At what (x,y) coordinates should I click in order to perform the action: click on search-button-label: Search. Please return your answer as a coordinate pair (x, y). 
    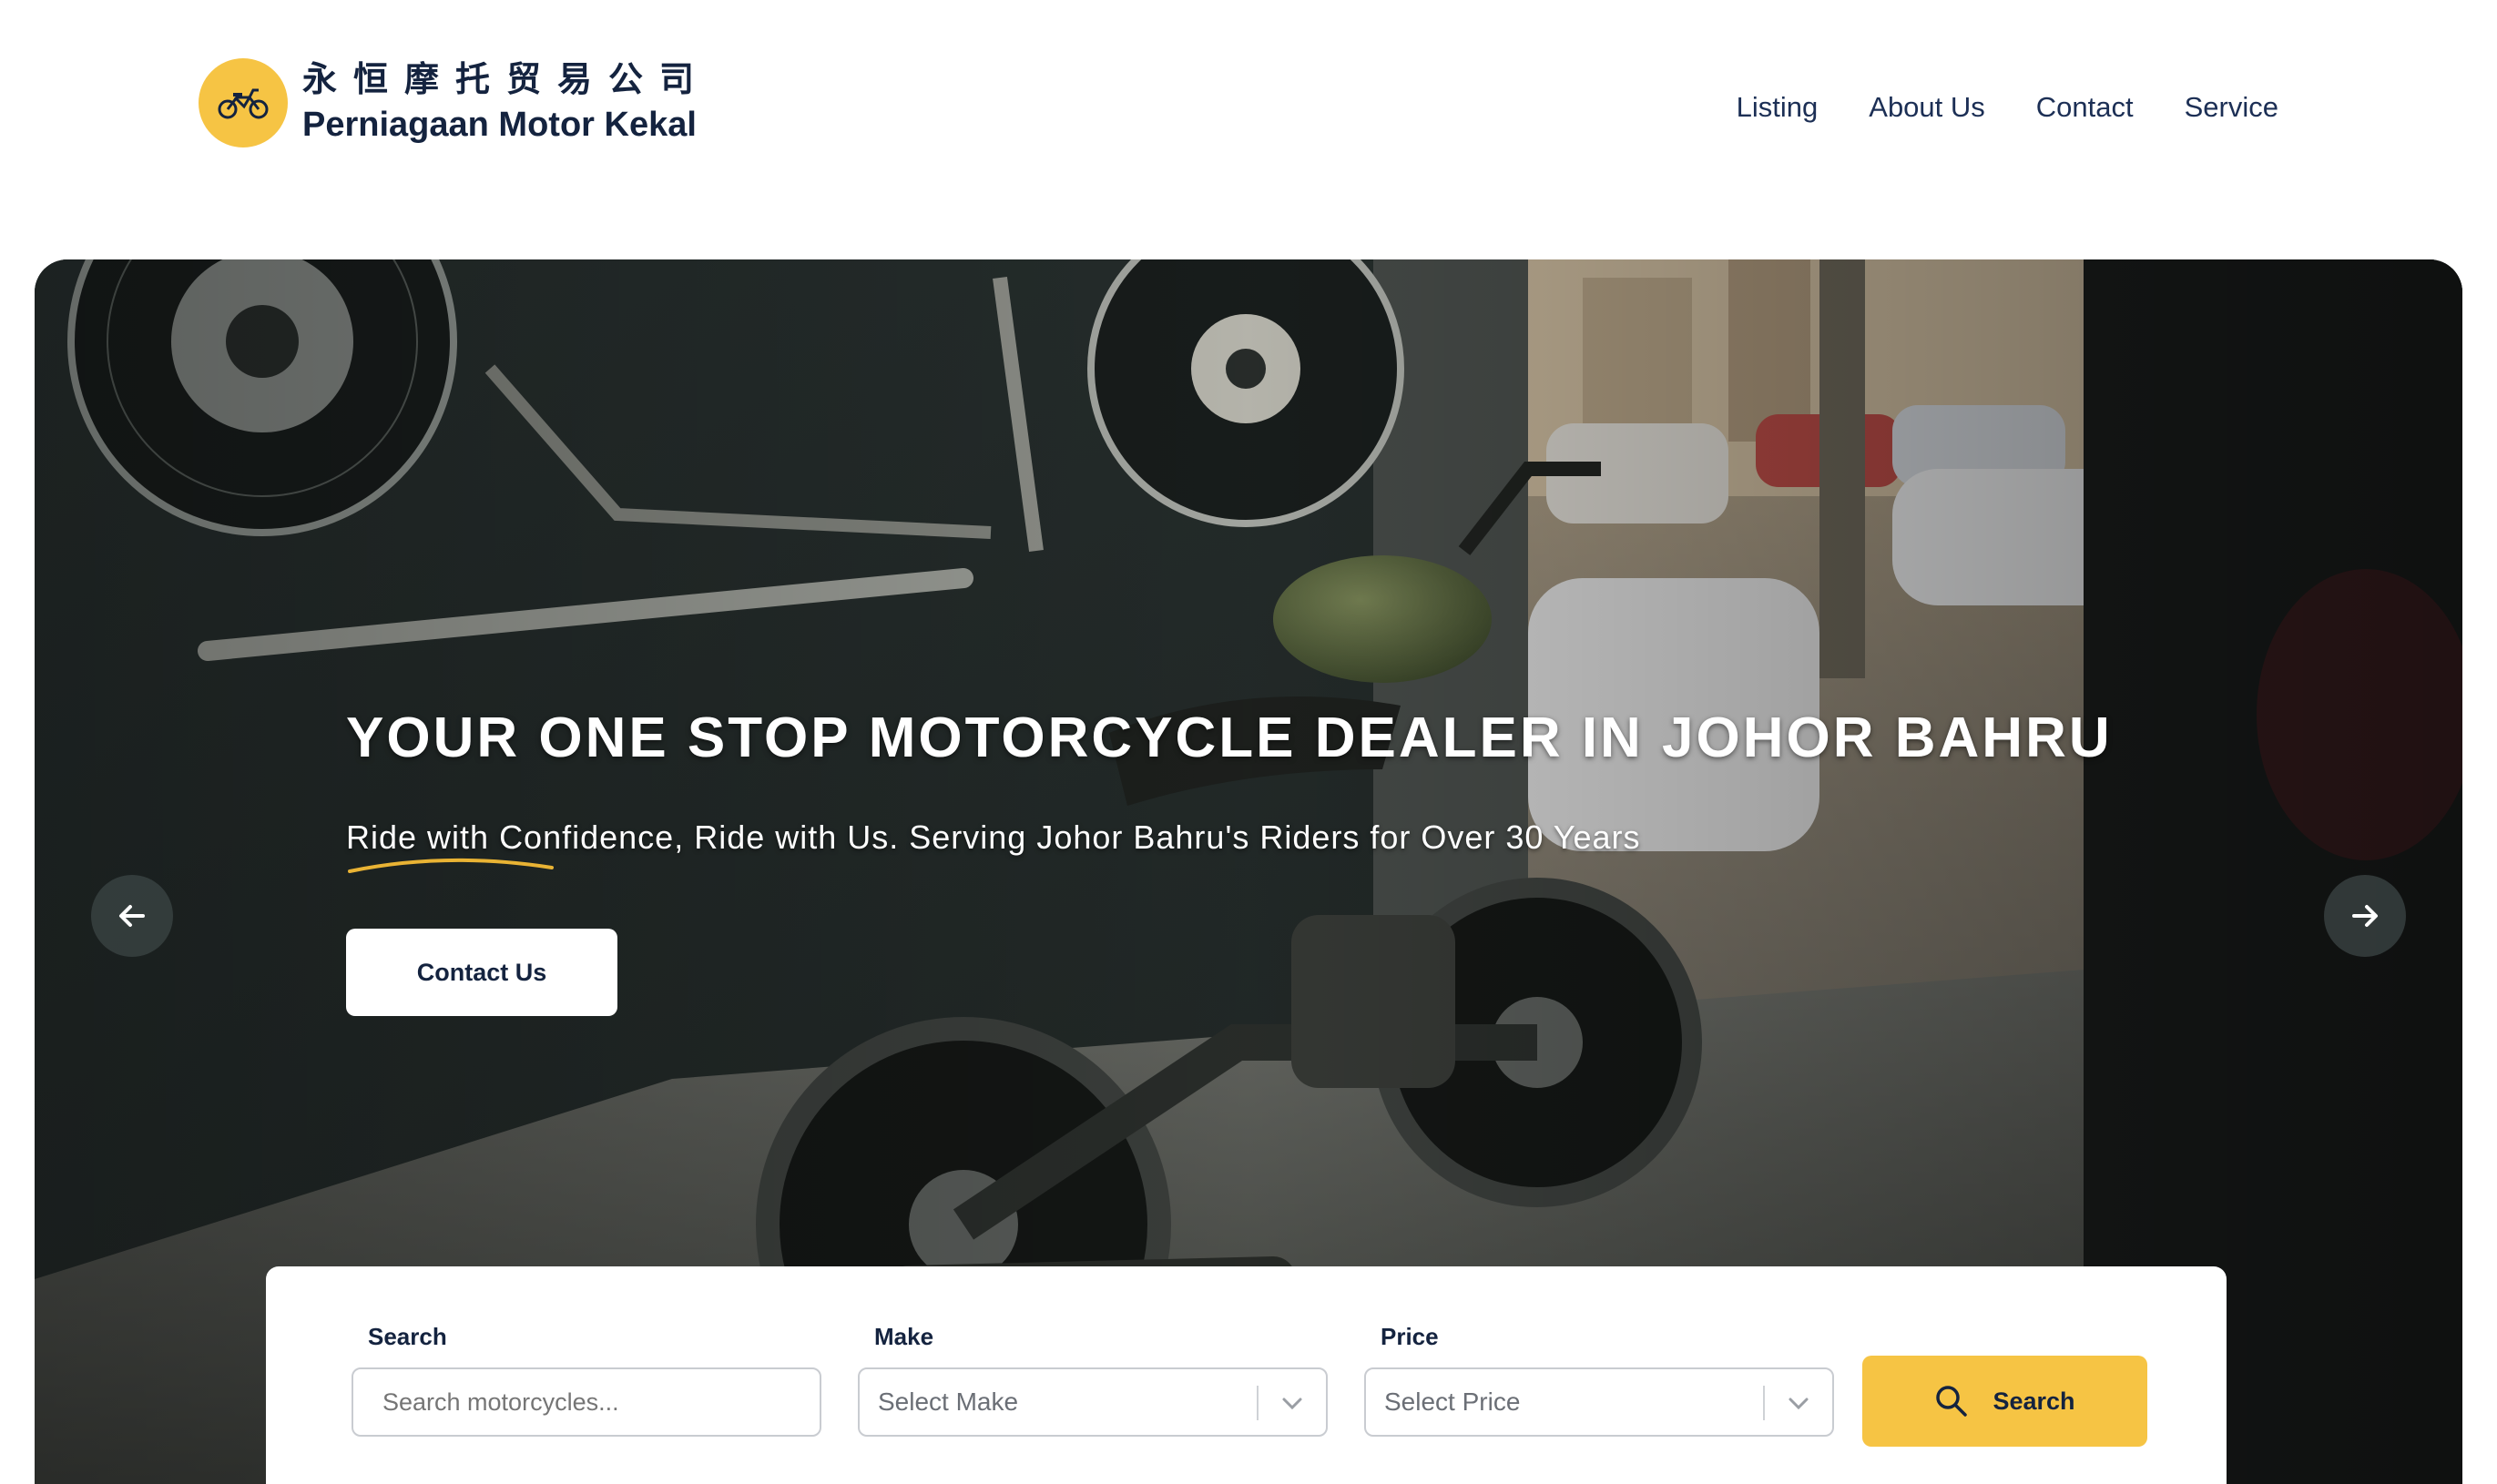
    Looking at the image, I should click on (2034, 1401).